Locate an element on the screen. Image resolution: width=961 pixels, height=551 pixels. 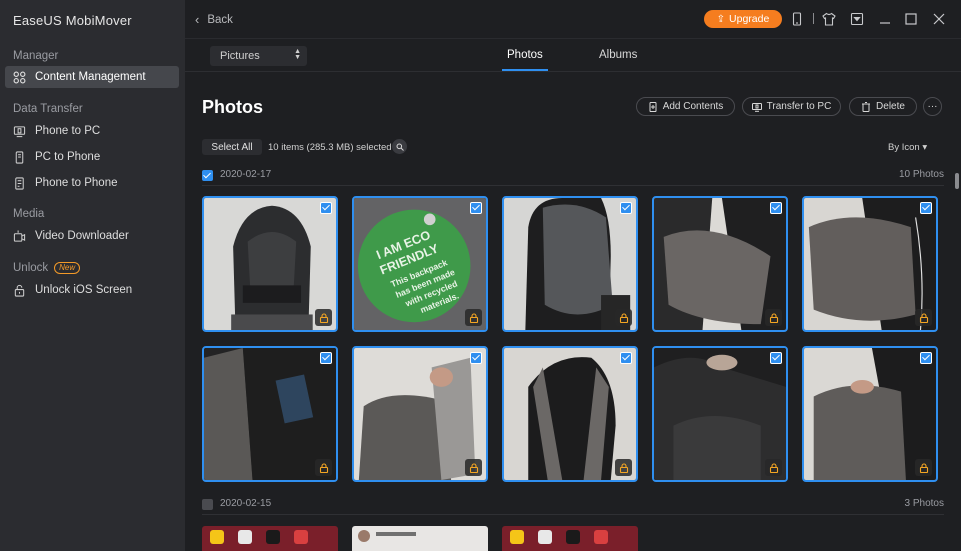
section-label-data-transfer: Data Transfer is located at coordinates (48, 109).